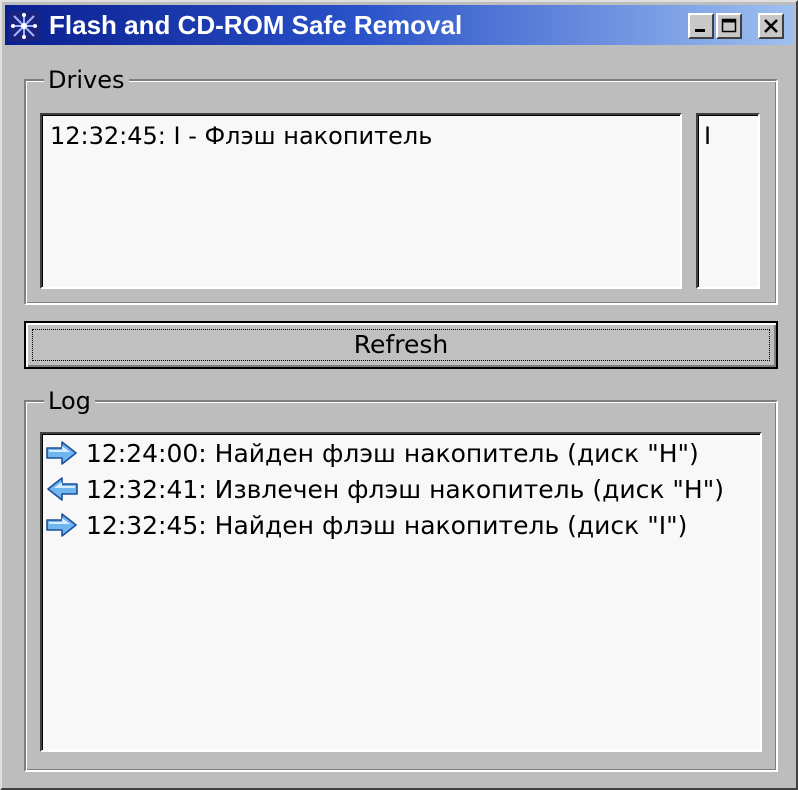  Describe the element at coordinates (707, 136) in the screenshot. I see `drive-letter-item: I` at that location.